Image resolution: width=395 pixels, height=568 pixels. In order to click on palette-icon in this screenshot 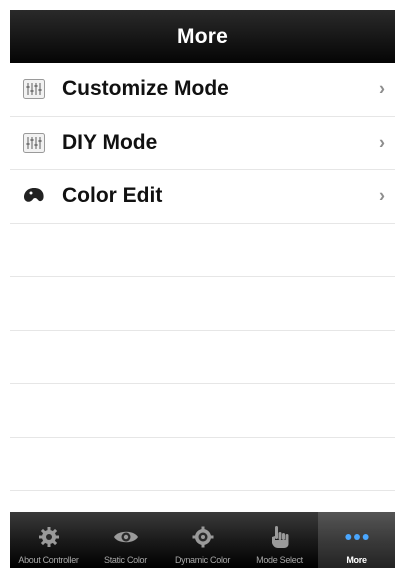, I will do `click(34, 196)`.